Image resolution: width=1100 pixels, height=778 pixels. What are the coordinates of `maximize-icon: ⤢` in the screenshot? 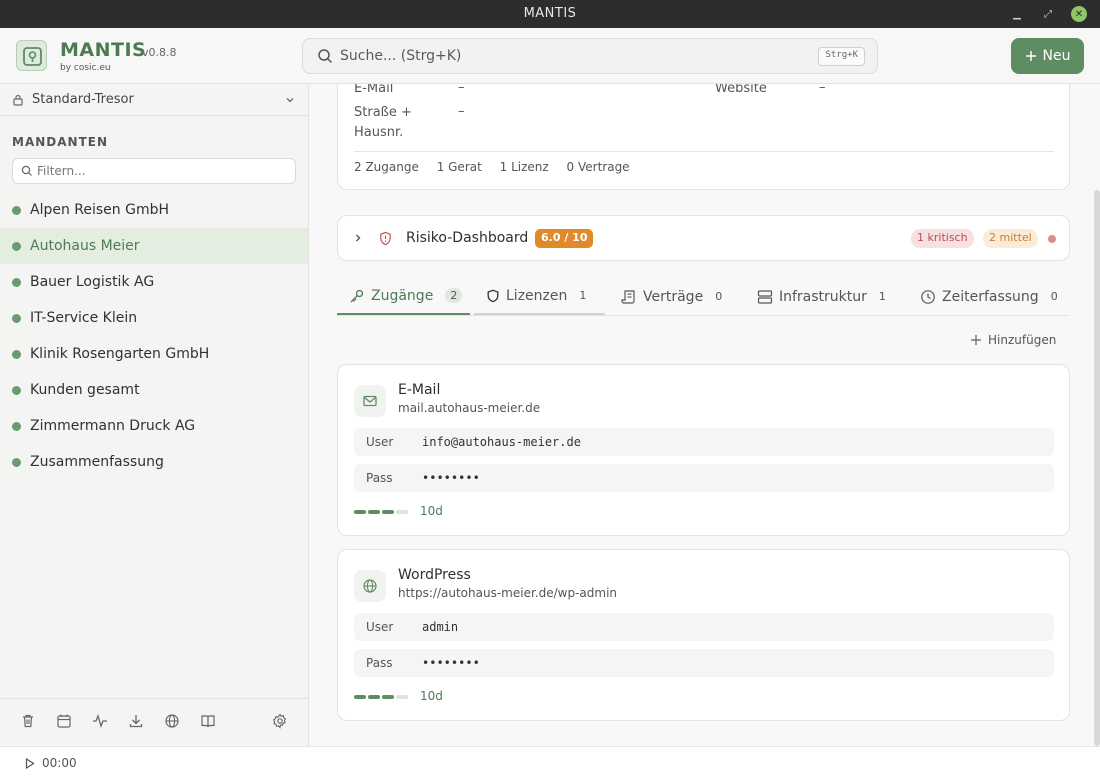 It's located at (1048, 14).